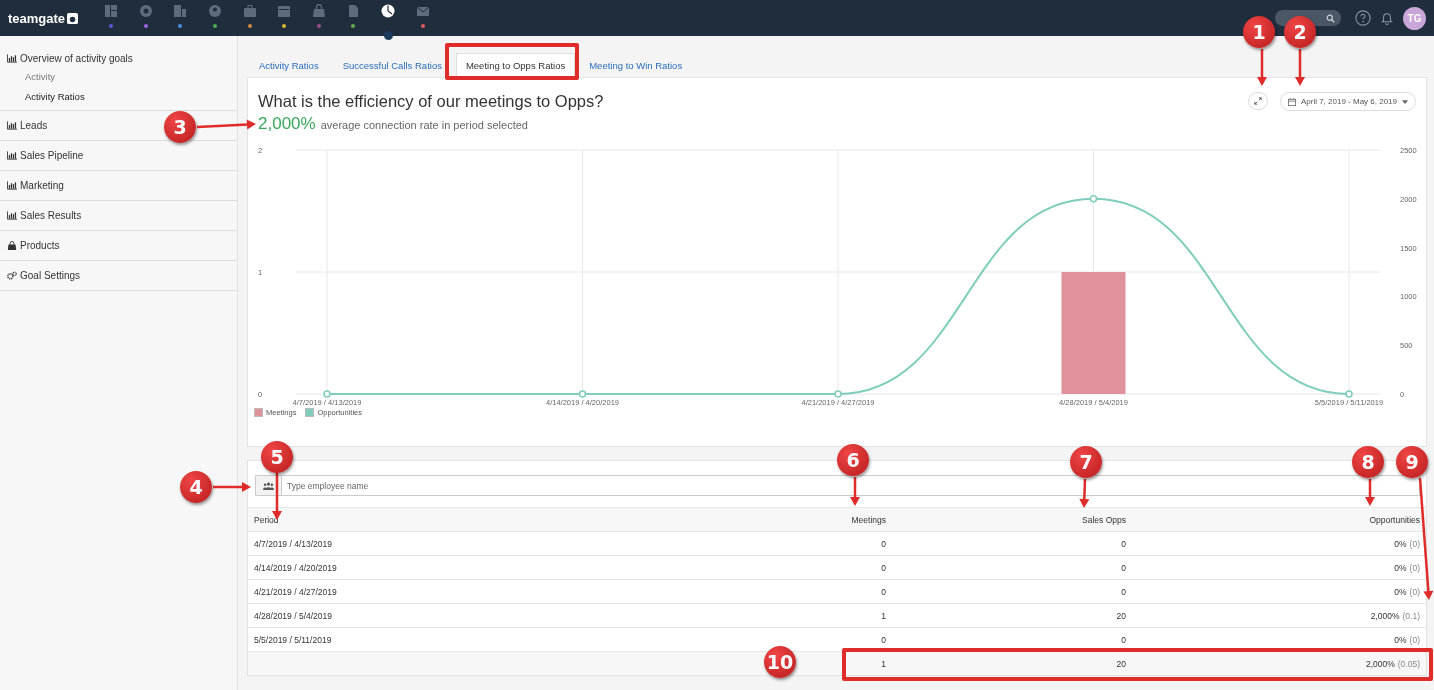  Describe the element at coordinates (883, 663) in the screenshot. I see `total-cell: 1` at that location.